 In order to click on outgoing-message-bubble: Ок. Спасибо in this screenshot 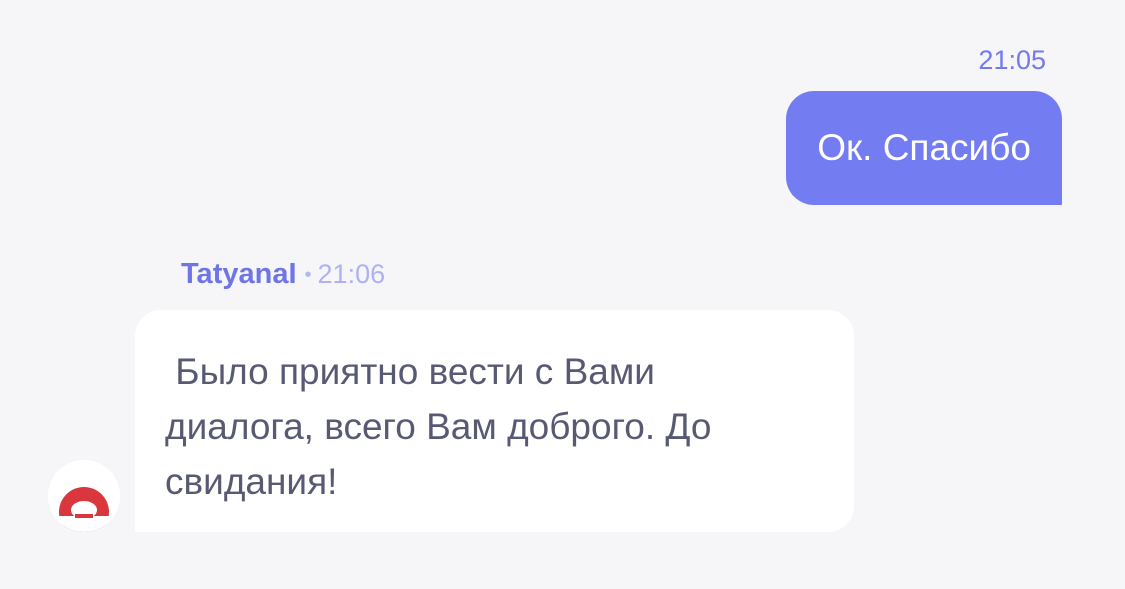, I will do `click(924, 148)`.